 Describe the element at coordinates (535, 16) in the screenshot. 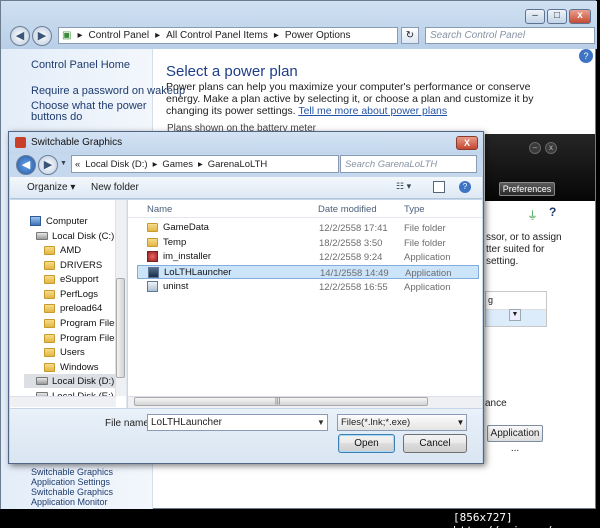

I see `minimize-button: –` at that location.